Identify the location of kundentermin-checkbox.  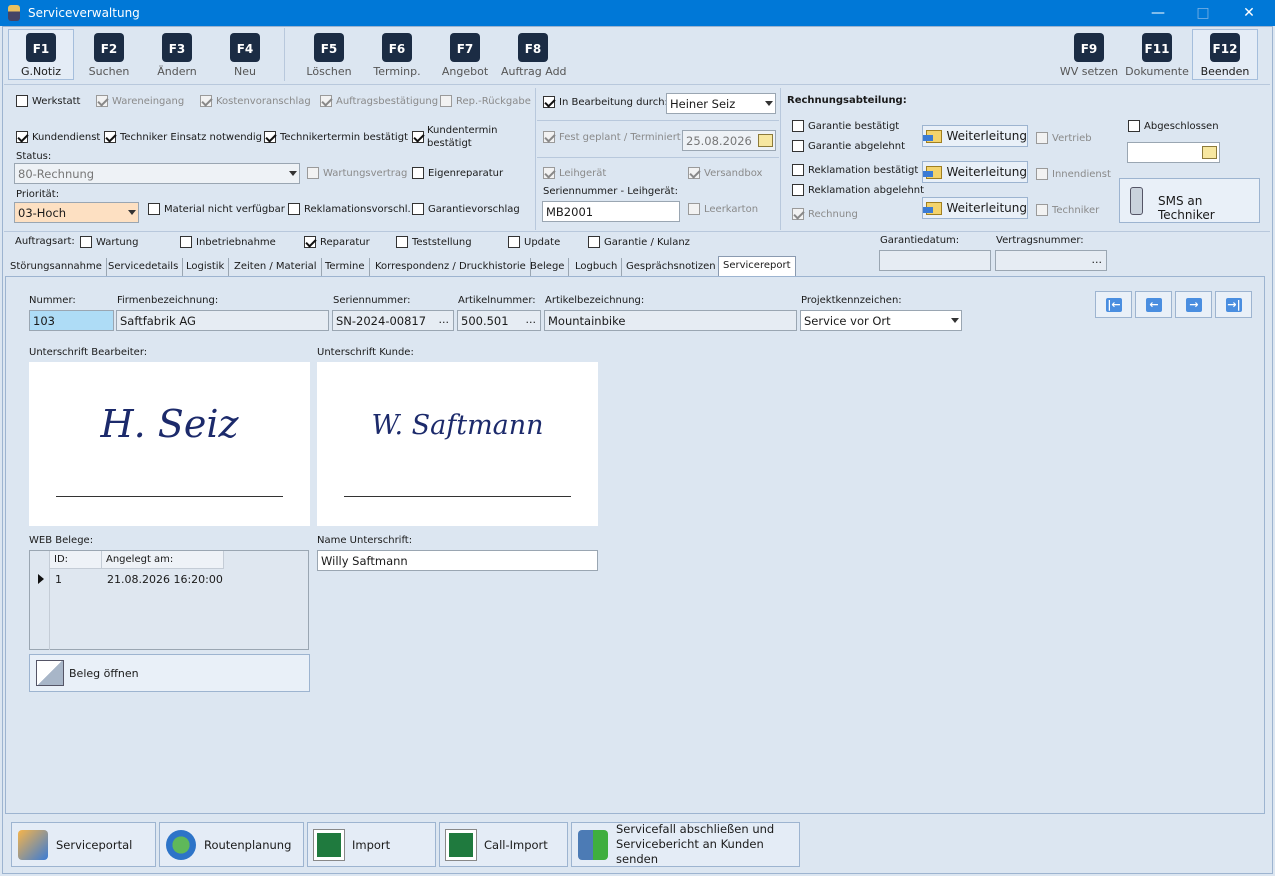
(420, 137).